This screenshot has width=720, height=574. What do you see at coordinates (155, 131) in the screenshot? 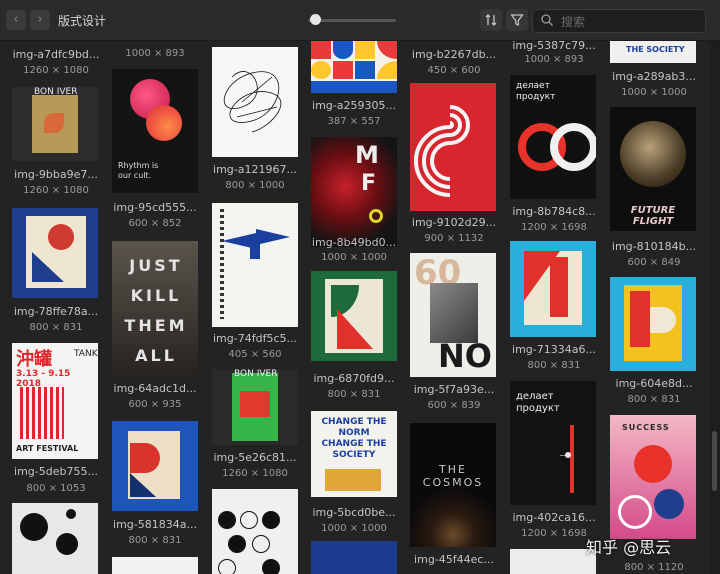
I see `image-thumbnail: Rhythm is our cult.` at bounding box center [155, 131].